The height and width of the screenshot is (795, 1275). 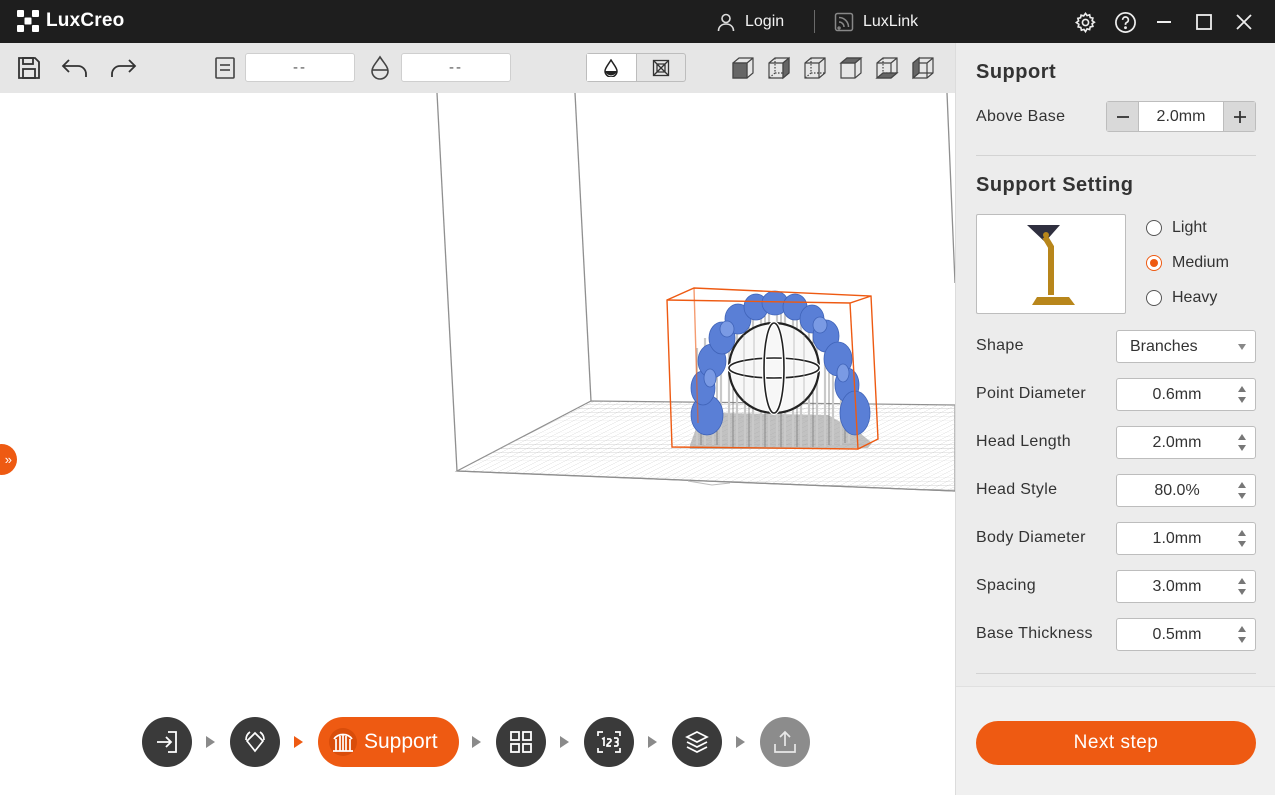 I want to click on gear-icon, so click(x=1085, y=22).